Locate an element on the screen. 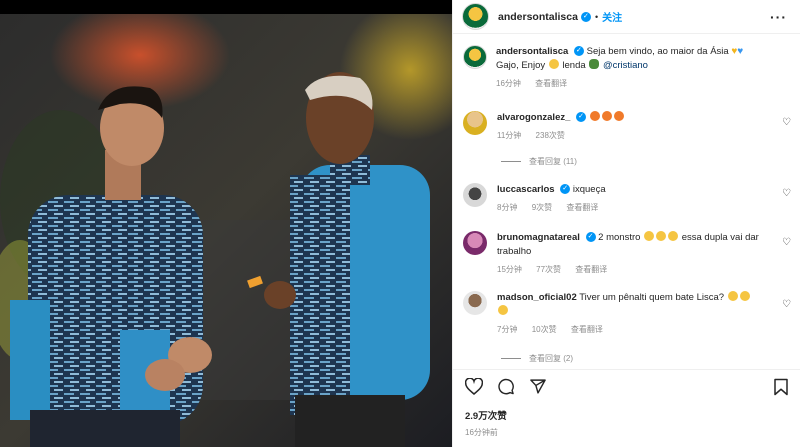 The image size is (800, 447). caption-mention: @cristiano is located at coordinates (625, 65).